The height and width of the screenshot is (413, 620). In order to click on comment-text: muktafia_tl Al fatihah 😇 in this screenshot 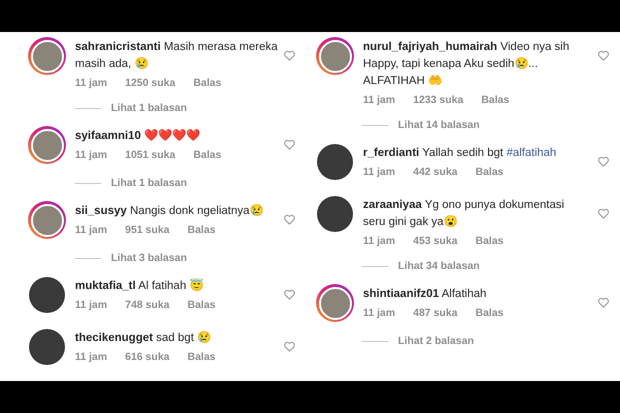, I will do `click(139, 286)`.